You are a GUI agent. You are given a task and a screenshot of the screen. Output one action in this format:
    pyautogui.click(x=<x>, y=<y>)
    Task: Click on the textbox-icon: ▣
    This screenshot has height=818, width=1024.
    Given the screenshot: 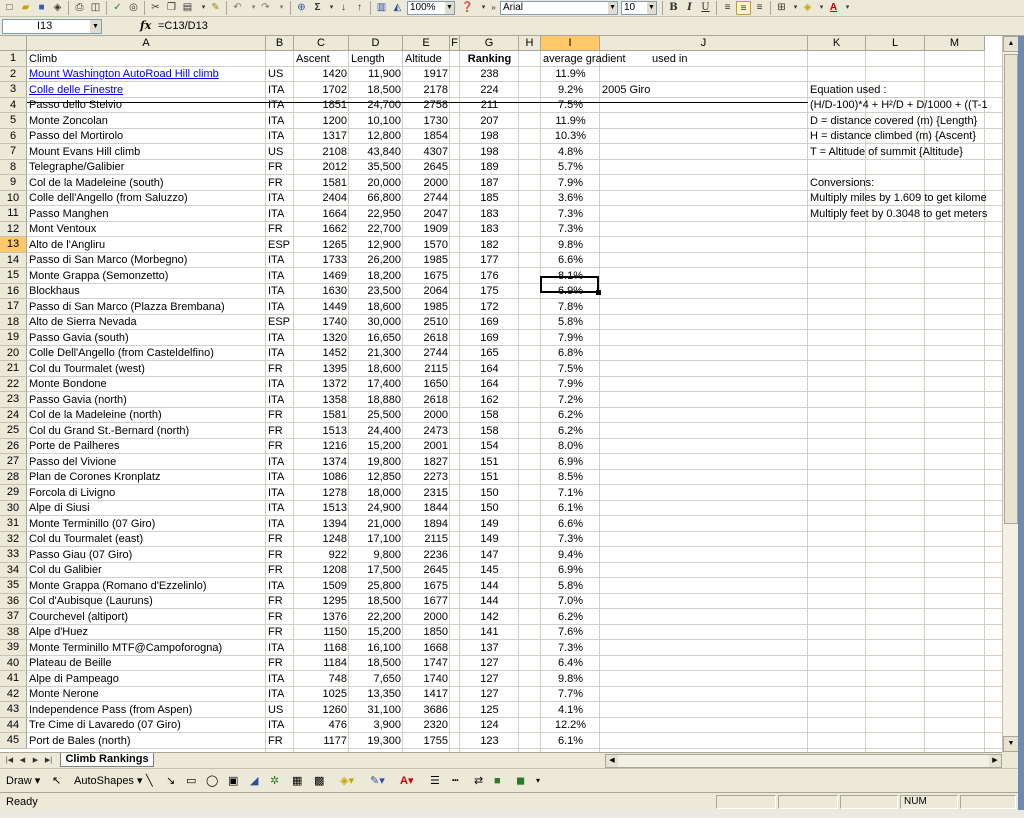 What is the action you would take?
    pyautogui.click(x=233, y=781)
    